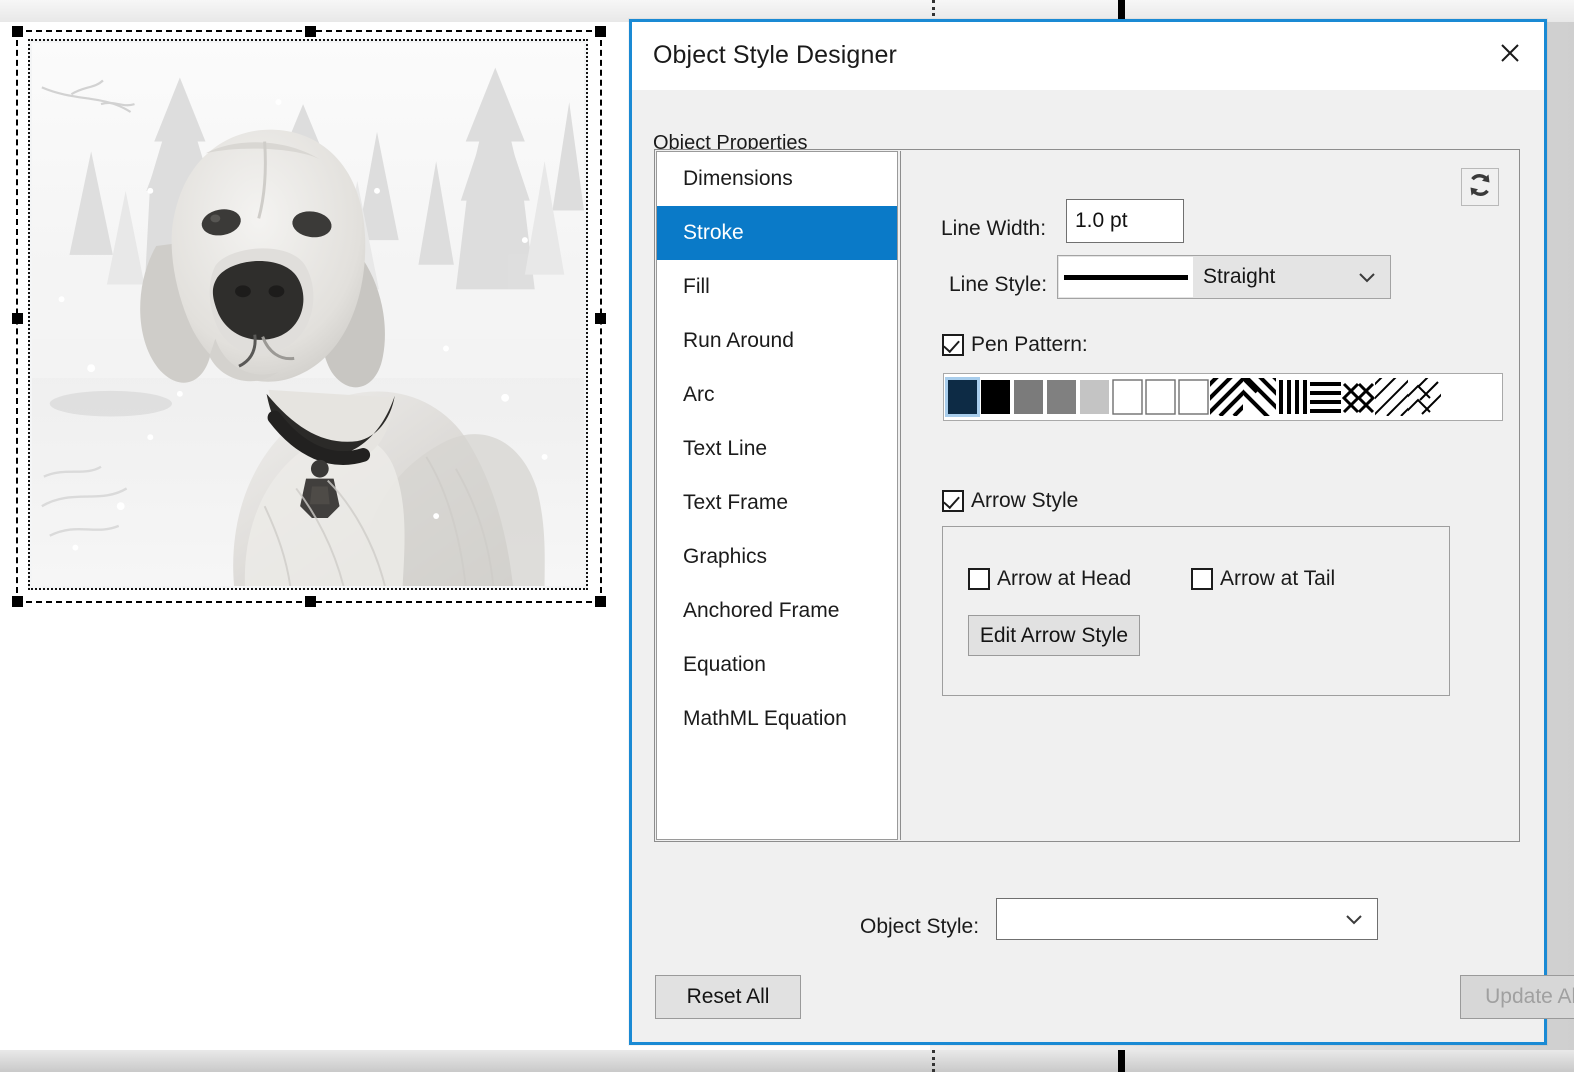 The image size is (1574, 1072). Describe the element at coordinates (1029, 344) in the screenshot. I see `pen-pattern-label: Pen Pattern:` at that location.